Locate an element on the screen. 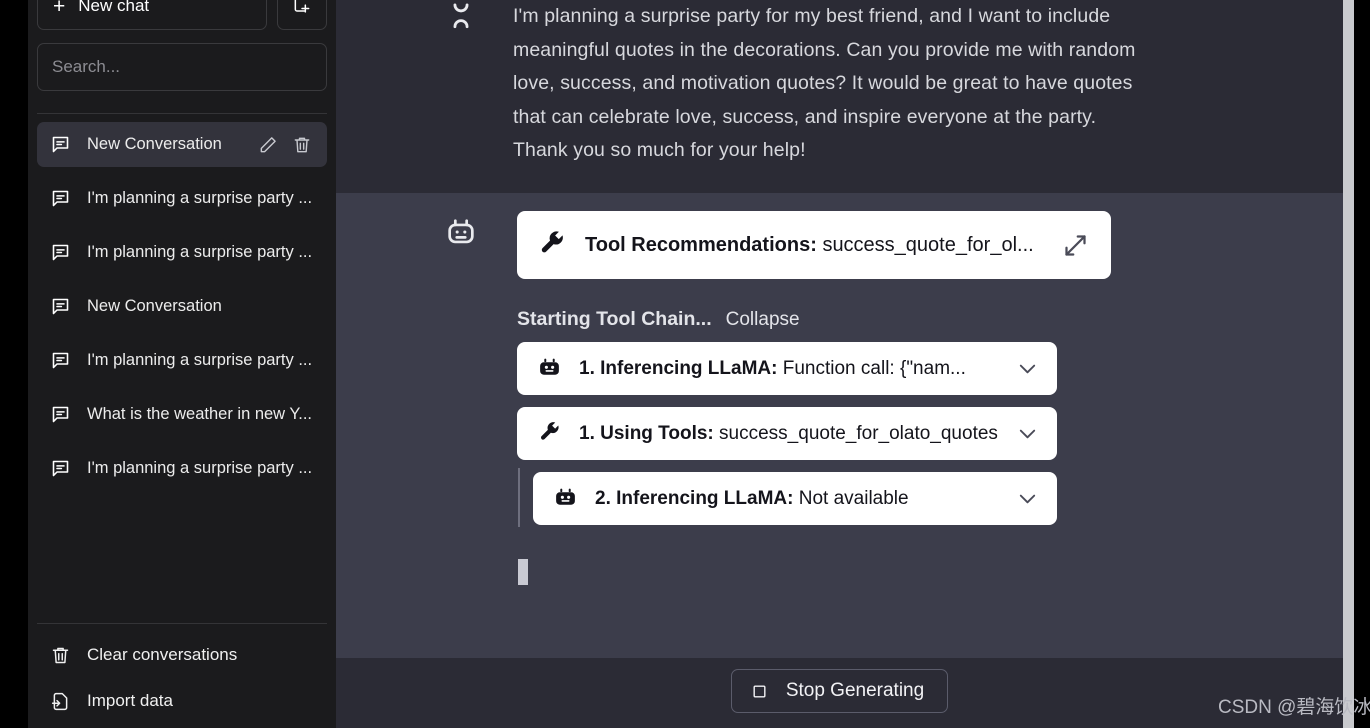 Image resolution: width=1370 pixels, height=728 pixels. new-chat-button: + New chat is located at coordinates (152, 15).